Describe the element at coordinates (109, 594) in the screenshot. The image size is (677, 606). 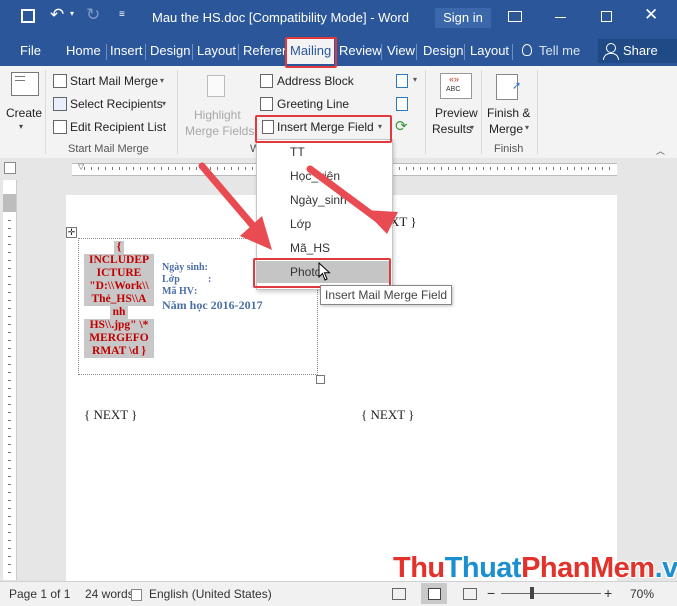
I see `word-count: 24 words` at that location.